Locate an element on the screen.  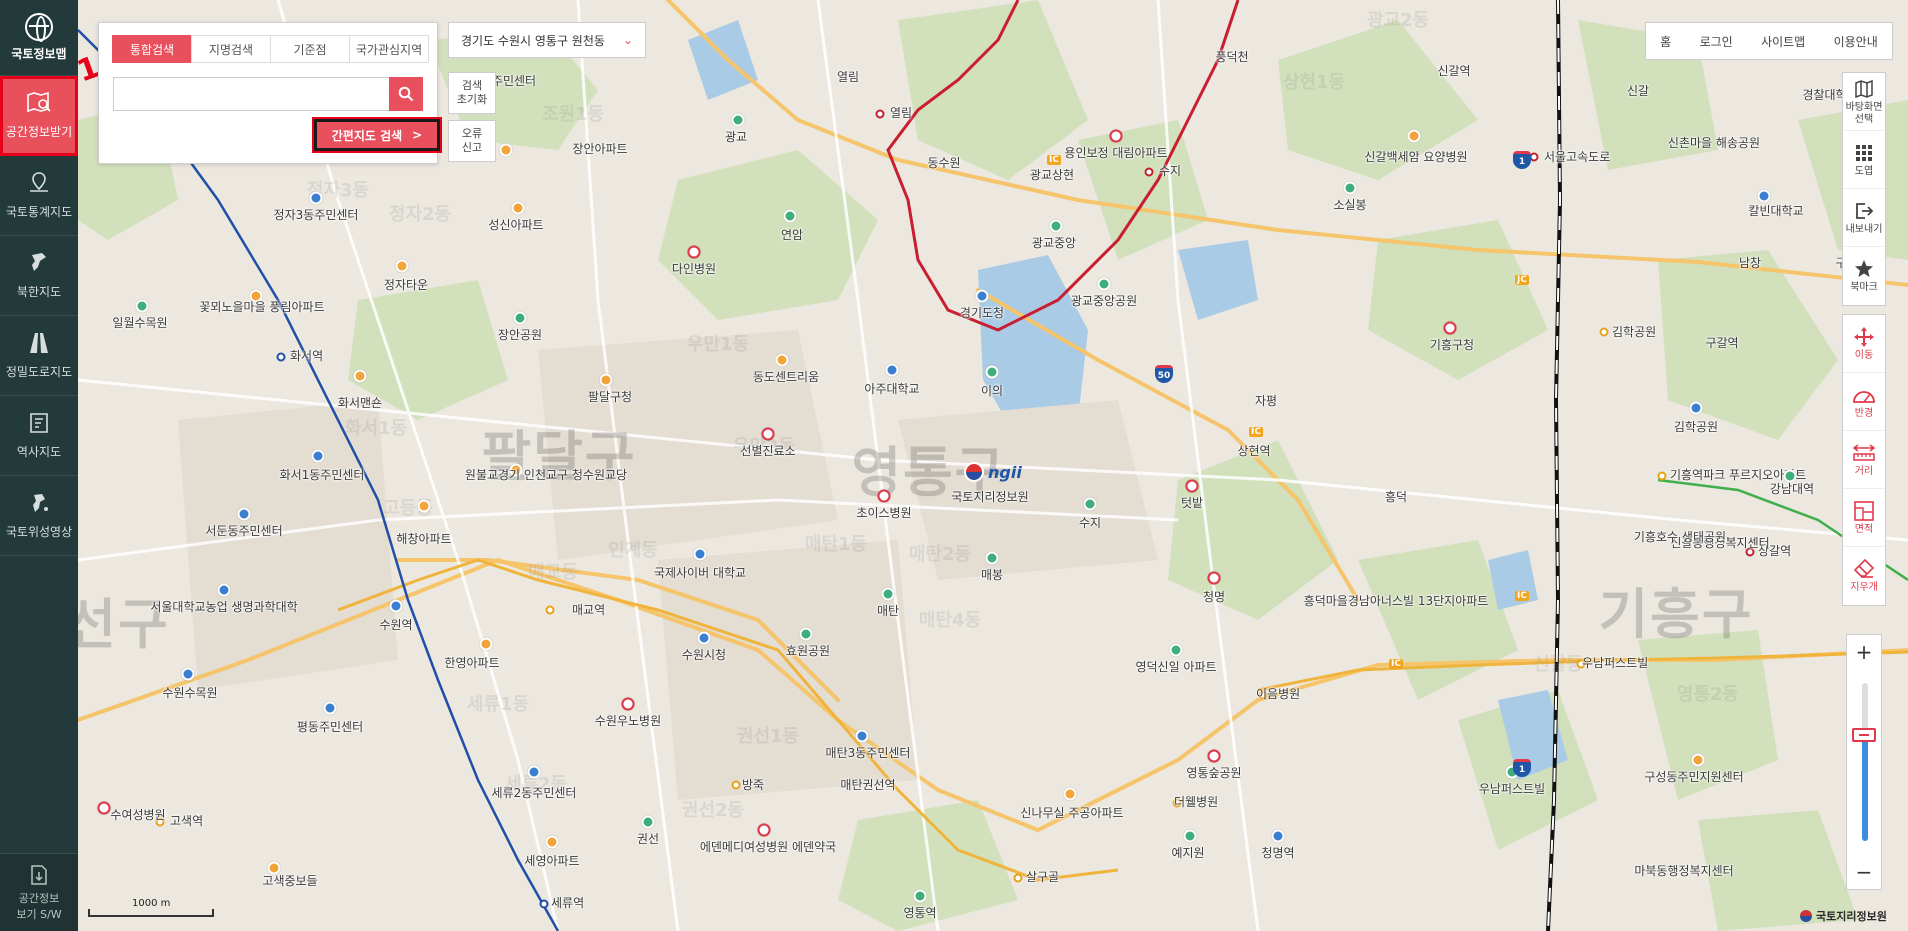
ngii-marker: ngii is located at coordinates (993, 472).